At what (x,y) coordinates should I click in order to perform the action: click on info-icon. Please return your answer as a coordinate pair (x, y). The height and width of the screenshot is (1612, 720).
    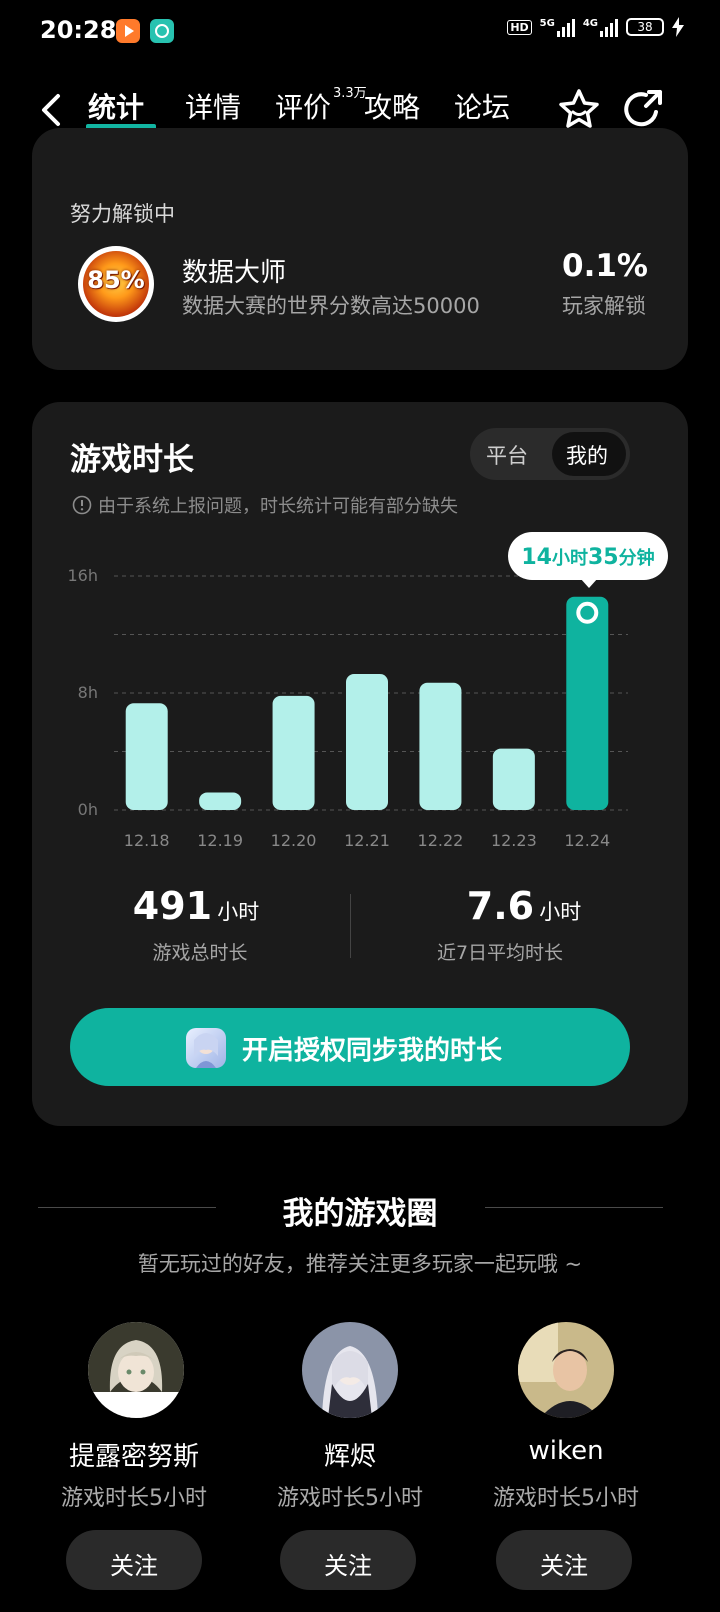
    Looking at the image, I should click on (82, 505).